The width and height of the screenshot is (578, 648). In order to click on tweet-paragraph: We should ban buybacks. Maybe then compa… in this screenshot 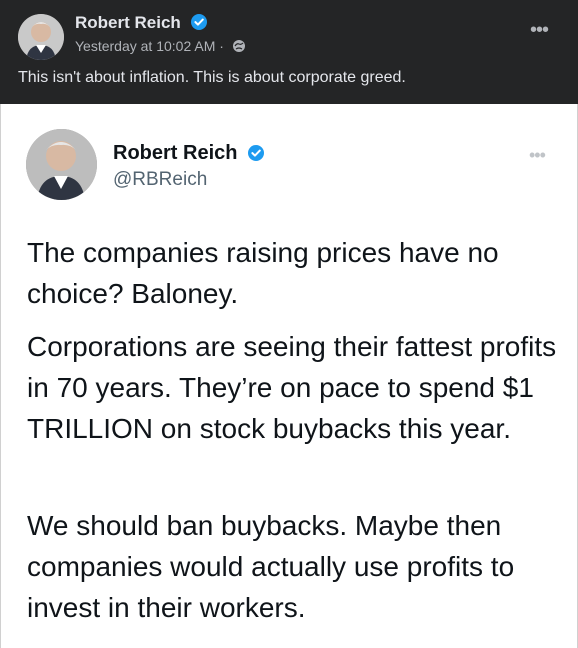, I will do `click(271, 566)`.